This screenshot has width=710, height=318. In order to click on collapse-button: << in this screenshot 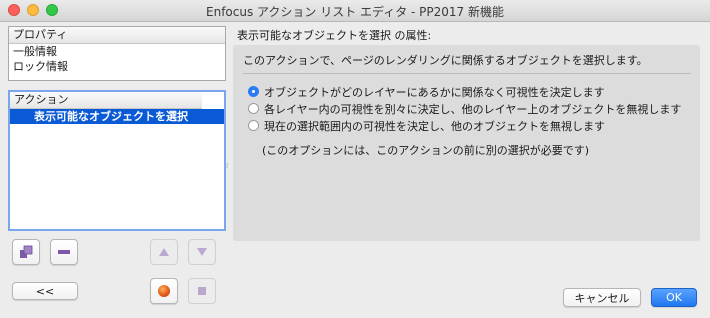, I will do `click(45, 291)`.